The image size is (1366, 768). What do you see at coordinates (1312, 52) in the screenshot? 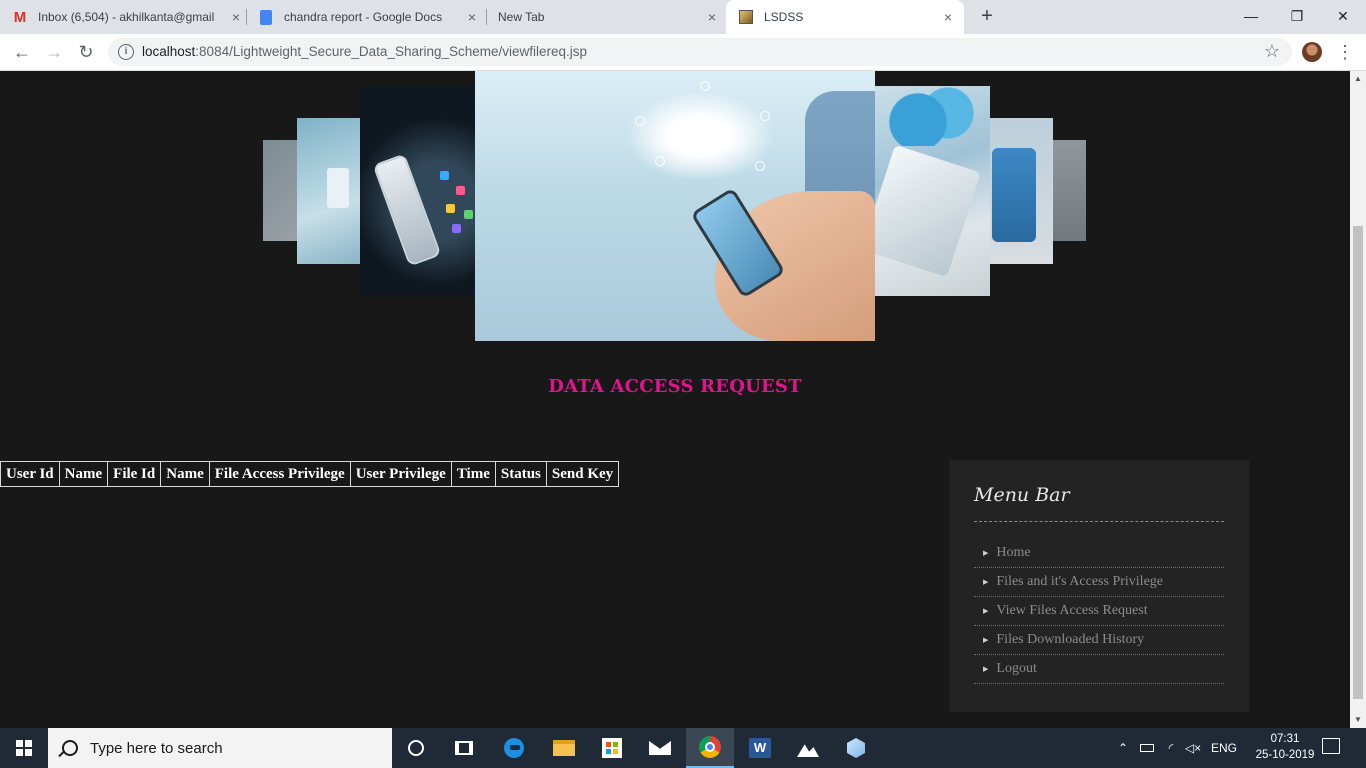
I see `profile-avatar` at bounding box center [1312, 52].